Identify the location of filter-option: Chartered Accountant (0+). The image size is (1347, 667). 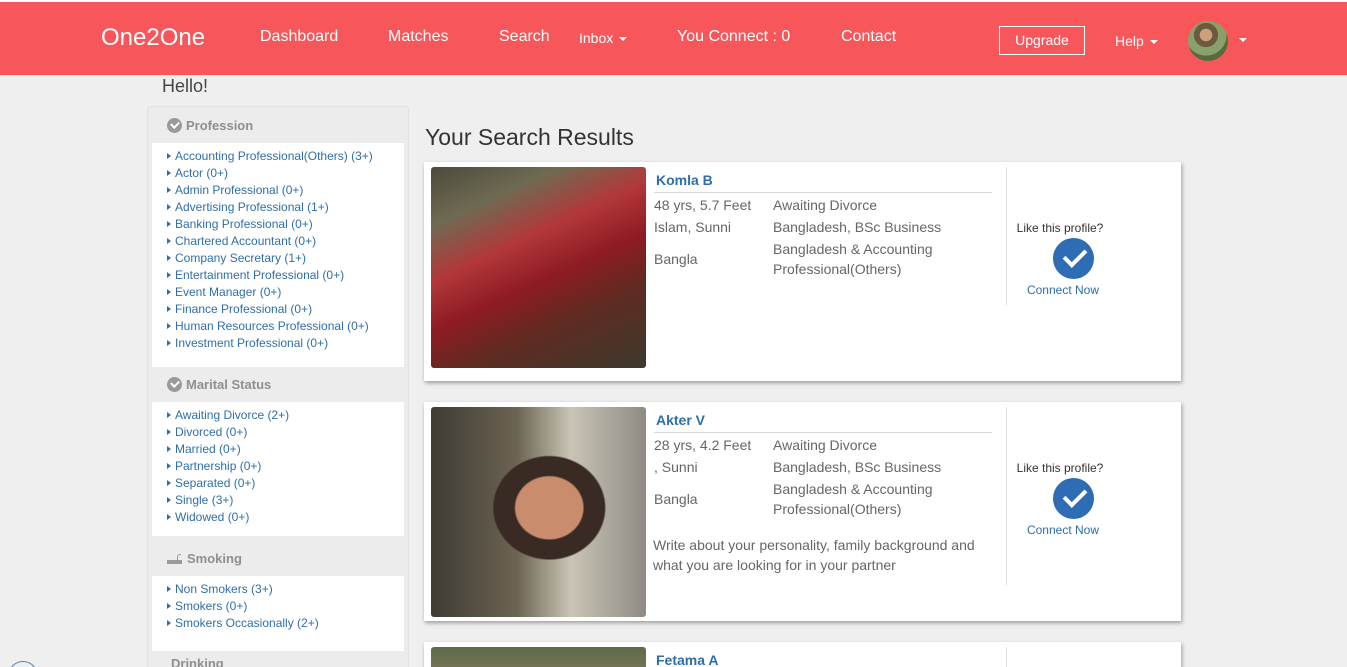
(285, 241).